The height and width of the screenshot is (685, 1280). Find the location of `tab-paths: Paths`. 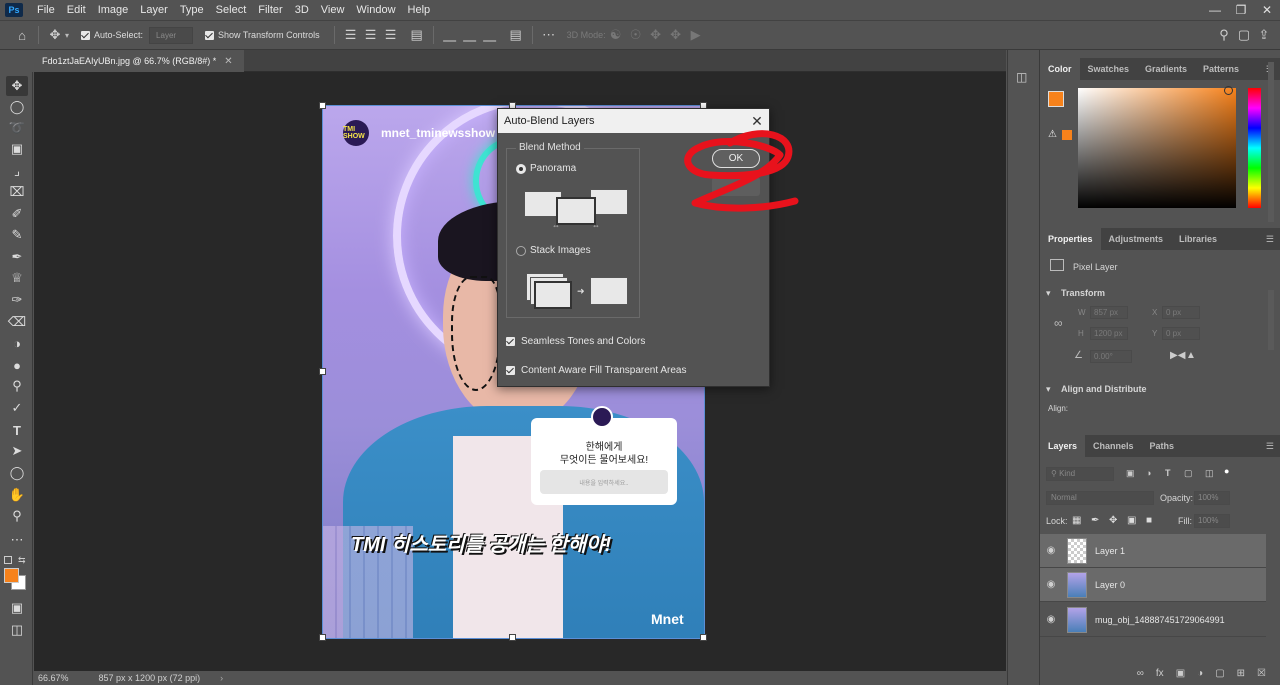

tab-paths: Paths is located at coordinates (1162, 446).